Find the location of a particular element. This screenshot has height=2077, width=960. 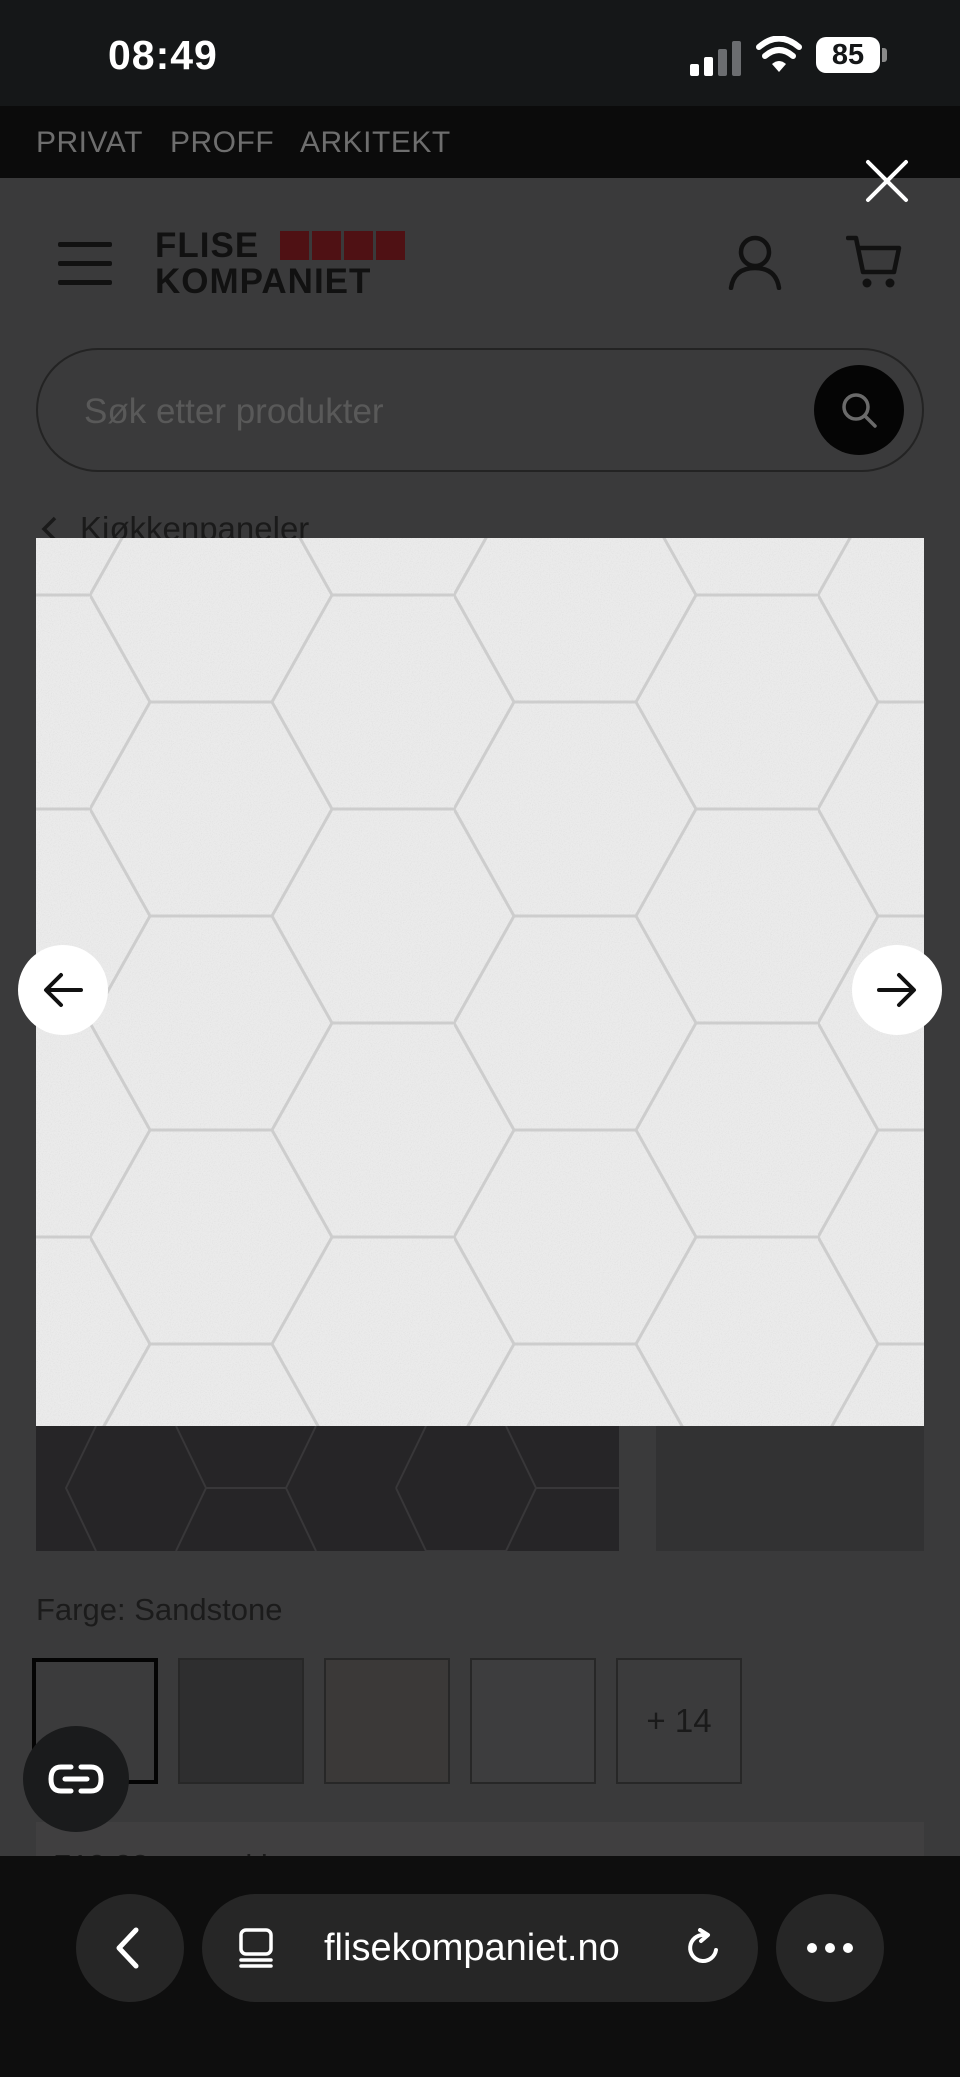

link-badge is located at coordinates (76, 1779).